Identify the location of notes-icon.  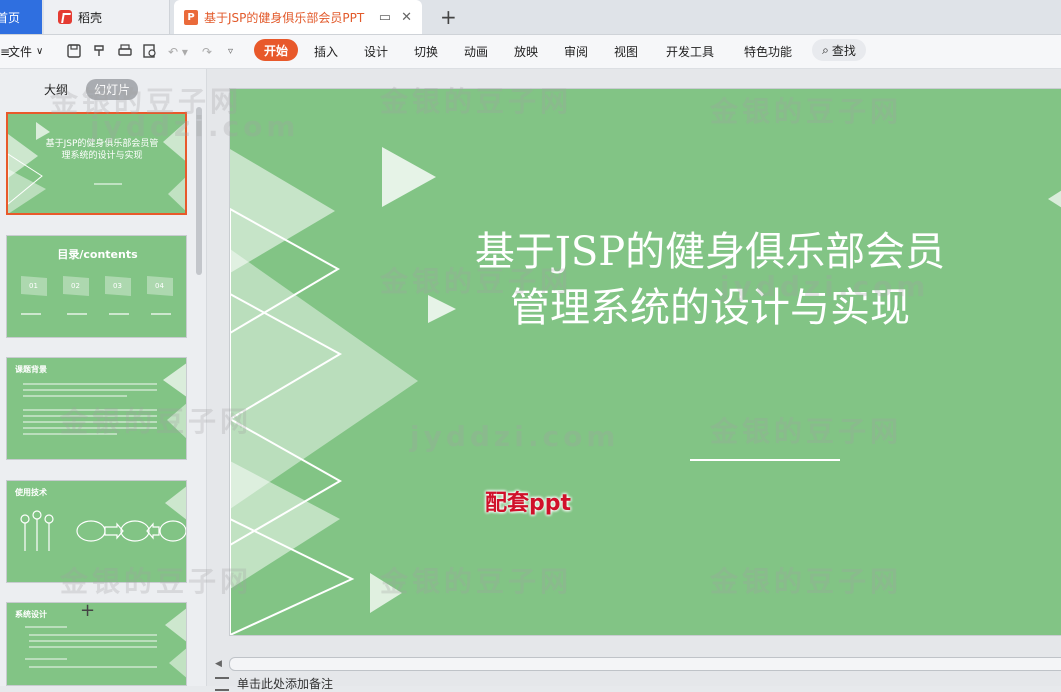
(222, 683).